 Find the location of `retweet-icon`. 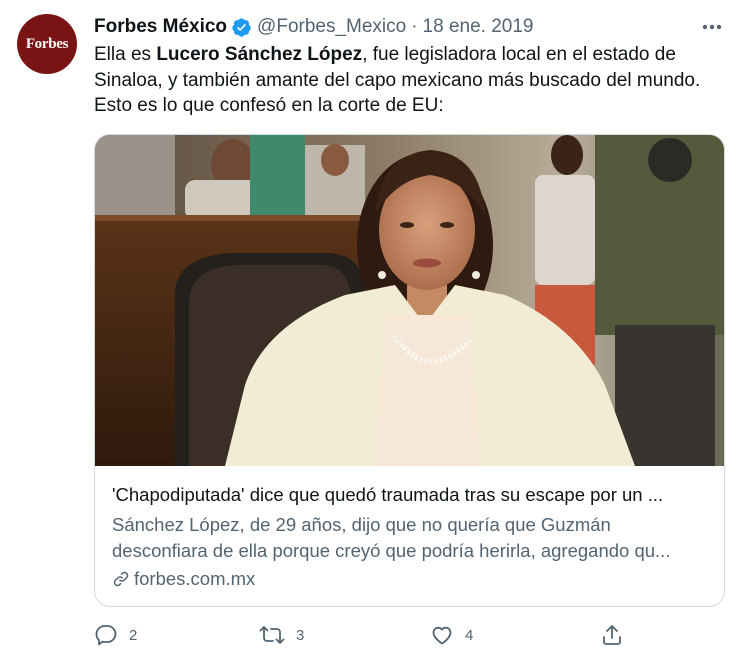

retweet-icon is located at coordinates (272, 635).